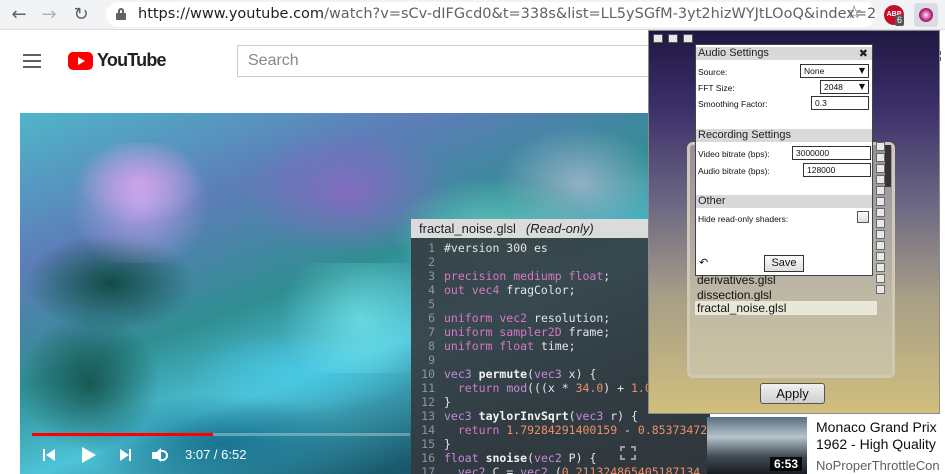 The height and width of the screenshot is (474, 945). What do you see at coordinates (123, 434) in the screenshot?
I see `progress-fill` at bounding box center [123, 434].